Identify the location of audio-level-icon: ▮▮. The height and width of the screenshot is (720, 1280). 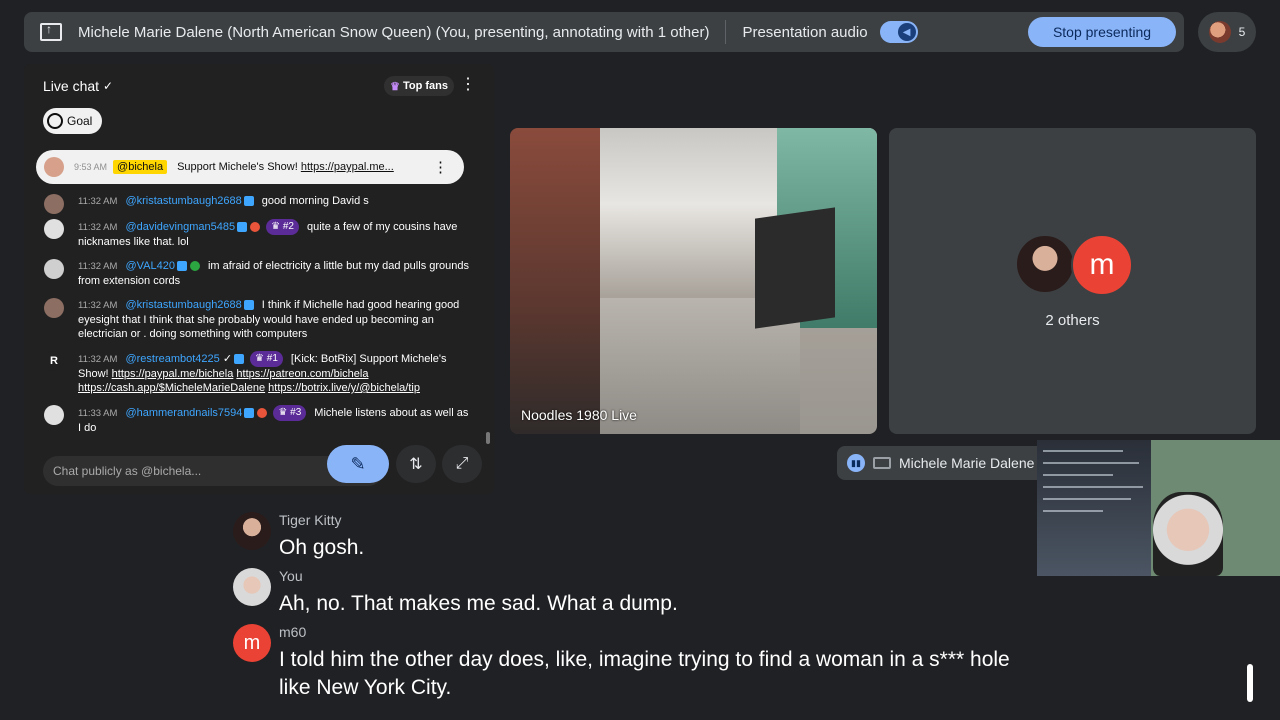
(856, 463).